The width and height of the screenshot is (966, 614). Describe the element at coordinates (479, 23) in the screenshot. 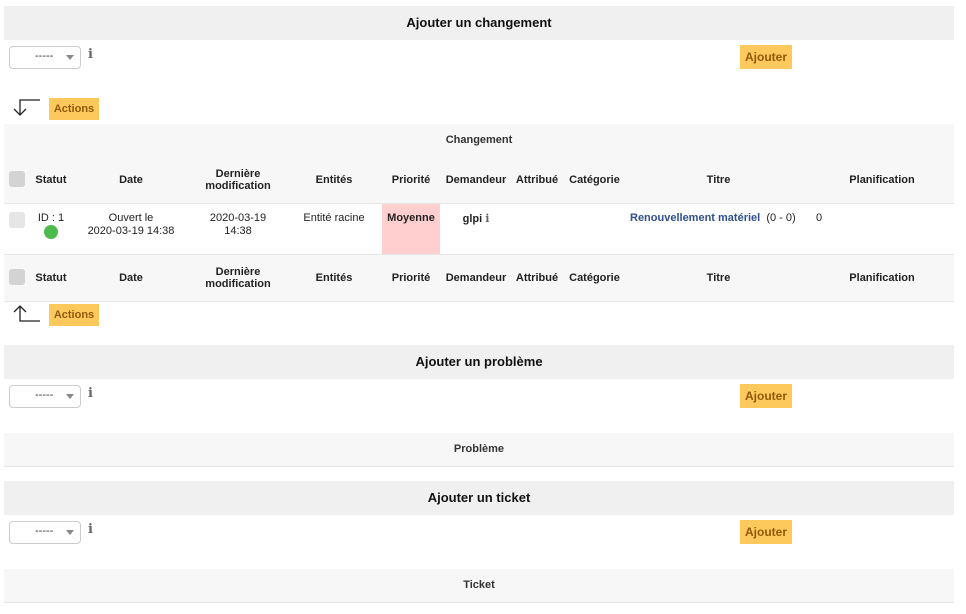

I see `add-change-header: Ajouter un changement` at that location.